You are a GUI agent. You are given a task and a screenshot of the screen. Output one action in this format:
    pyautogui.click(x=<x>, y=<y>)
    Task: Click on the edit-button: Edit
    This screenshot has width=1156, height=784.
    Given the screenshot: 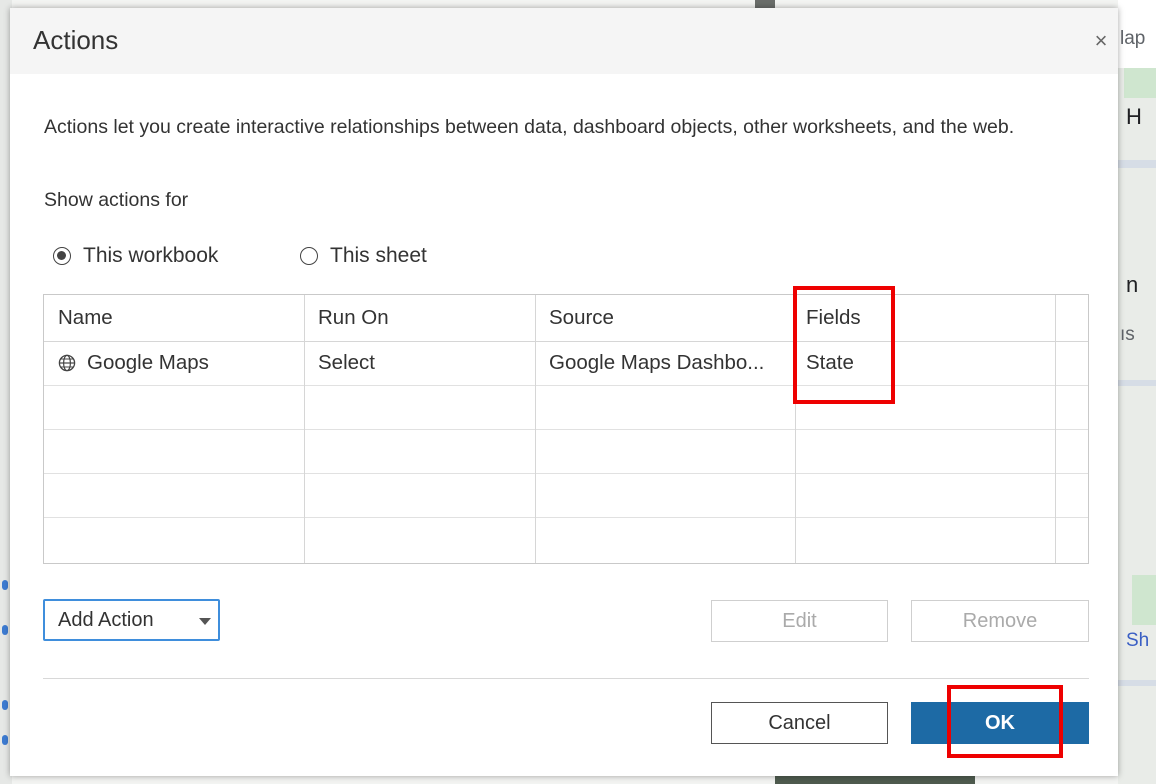 What is the action you would take?
    pyautogui.click(x=799, y=621)
    